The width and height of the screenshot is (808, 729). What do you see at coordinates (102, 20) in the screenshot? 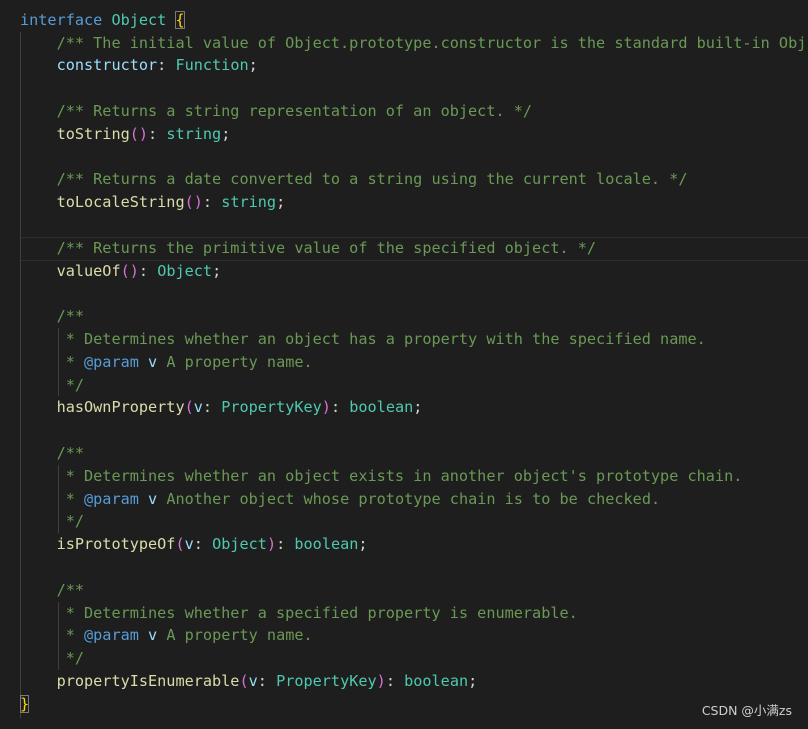
I see `code-line: interface Object {` at bounding box center [102, 20].